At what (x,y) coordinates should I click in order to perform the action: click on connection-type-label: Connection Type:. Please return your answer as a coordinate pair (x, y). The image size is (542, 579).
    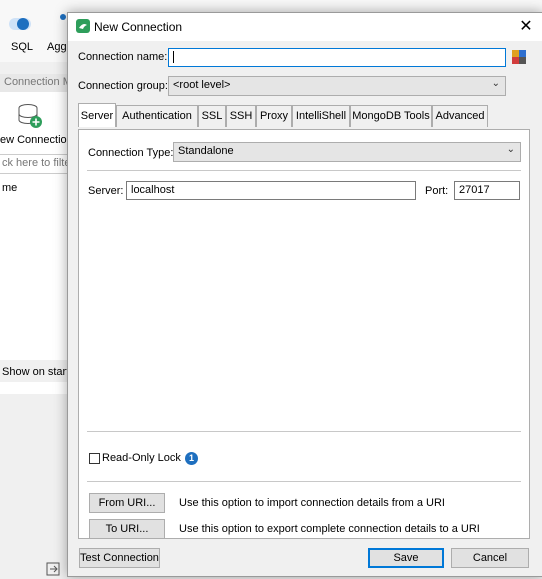
    Looking at the image, I should click on (131, 153).